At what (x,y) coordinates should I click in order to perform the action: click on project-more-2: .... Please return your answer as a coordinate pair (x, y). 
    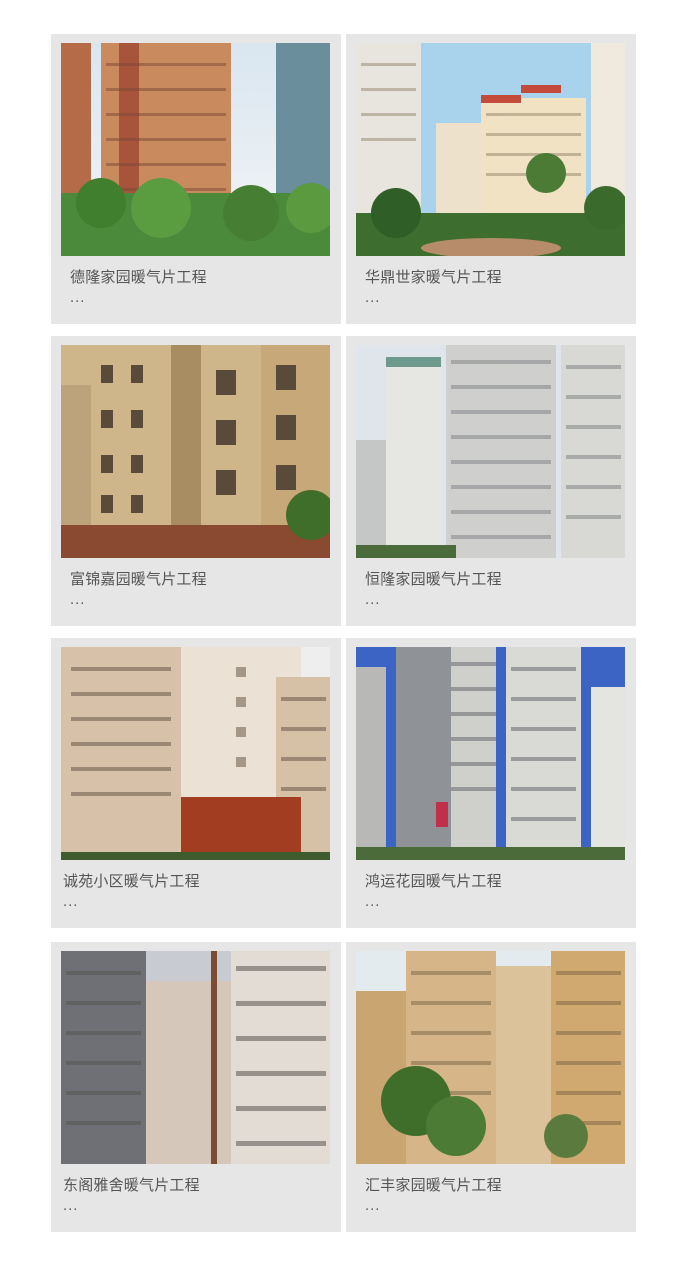
    Looking at the image, I should click on (373, 298).